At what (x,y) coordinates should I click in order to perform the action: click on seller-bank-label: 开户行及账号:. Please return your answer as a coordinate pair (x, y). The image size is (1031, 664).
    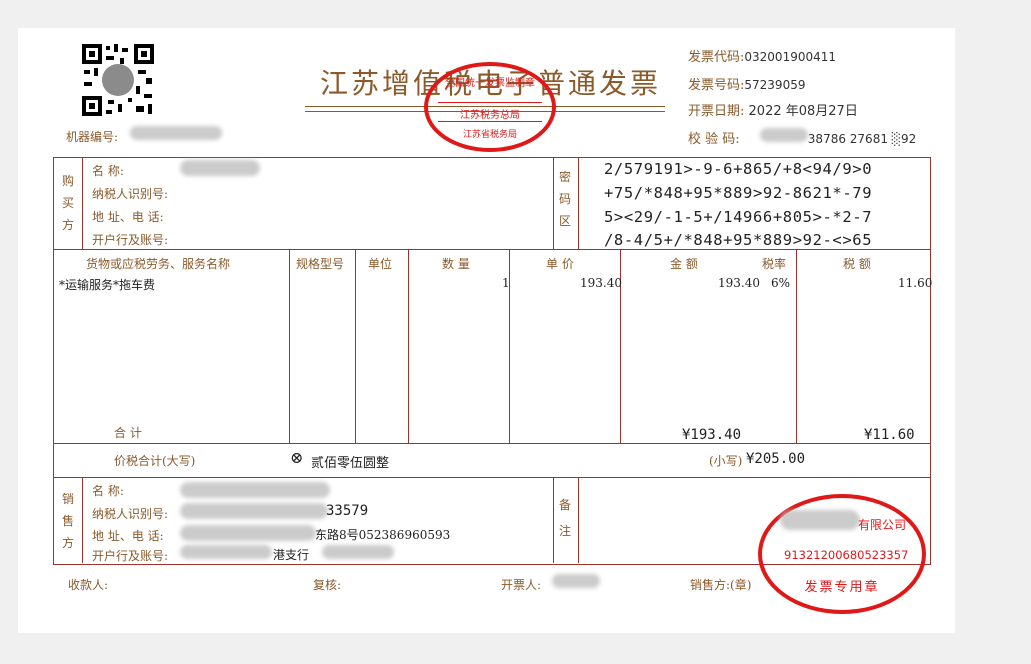
    Looking at the image, I should click on (130, 556).